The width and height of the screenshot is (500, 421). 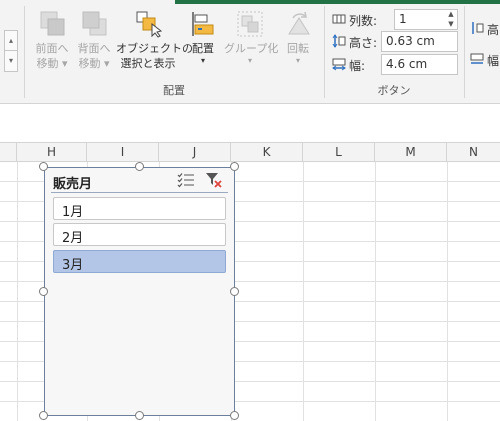 I want to click on height-label: 高さ:, so click(x=363, y=43).